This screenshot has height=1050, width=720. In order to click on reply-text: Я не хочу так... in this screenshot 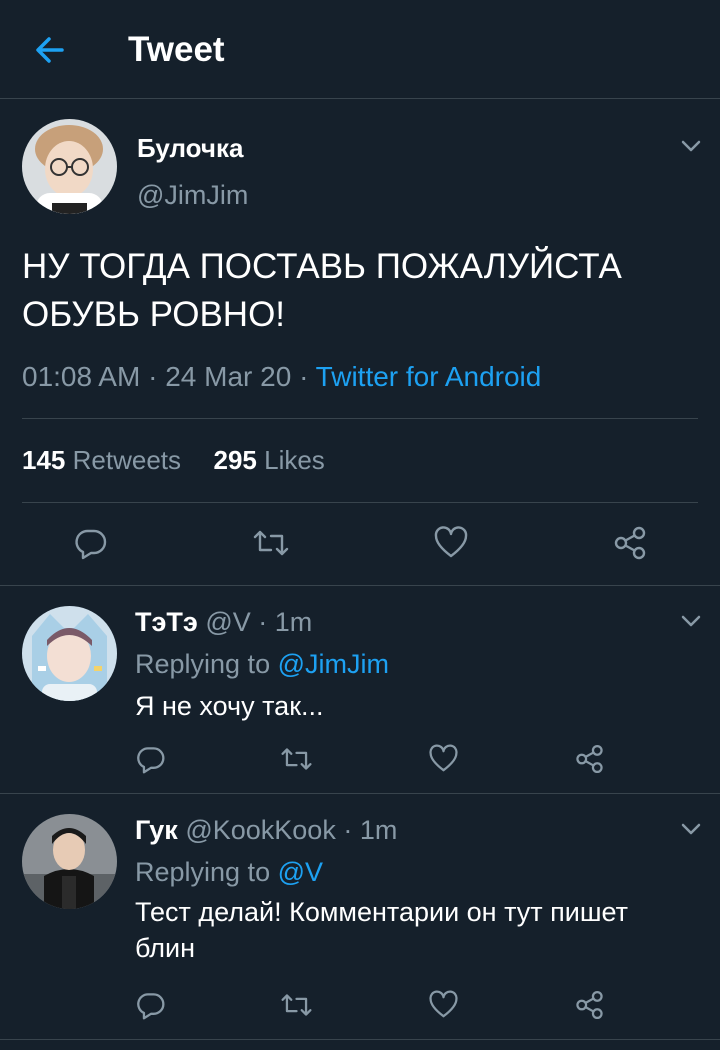, I will do `click(229, 706)`.